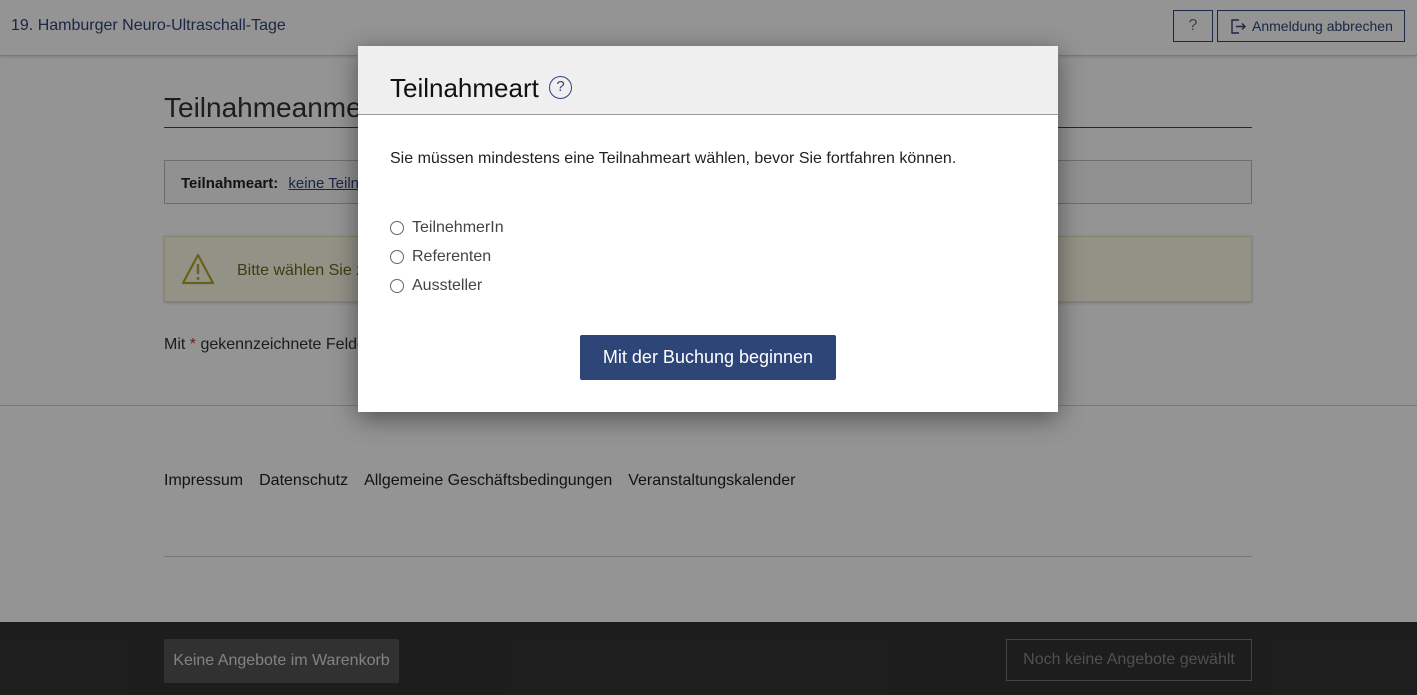 The height and width of the screenshot is (695, 1417). I want to click on participation-options: TeilnehmerIn Referenten Aussteller, so click(447, 256).